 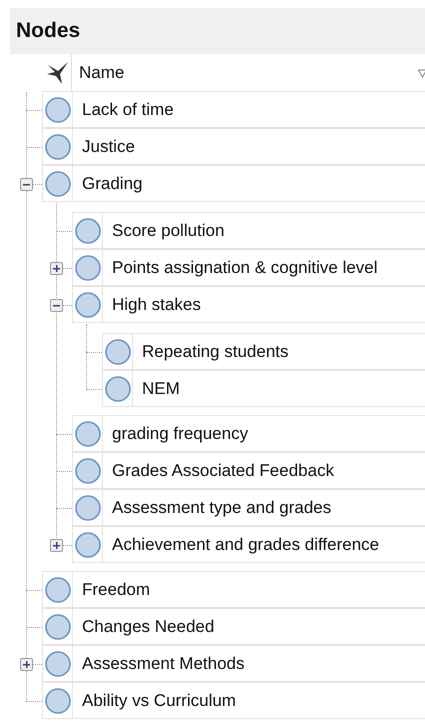 I want to click on node-name: Lack of time, so click(x=123, y=109).